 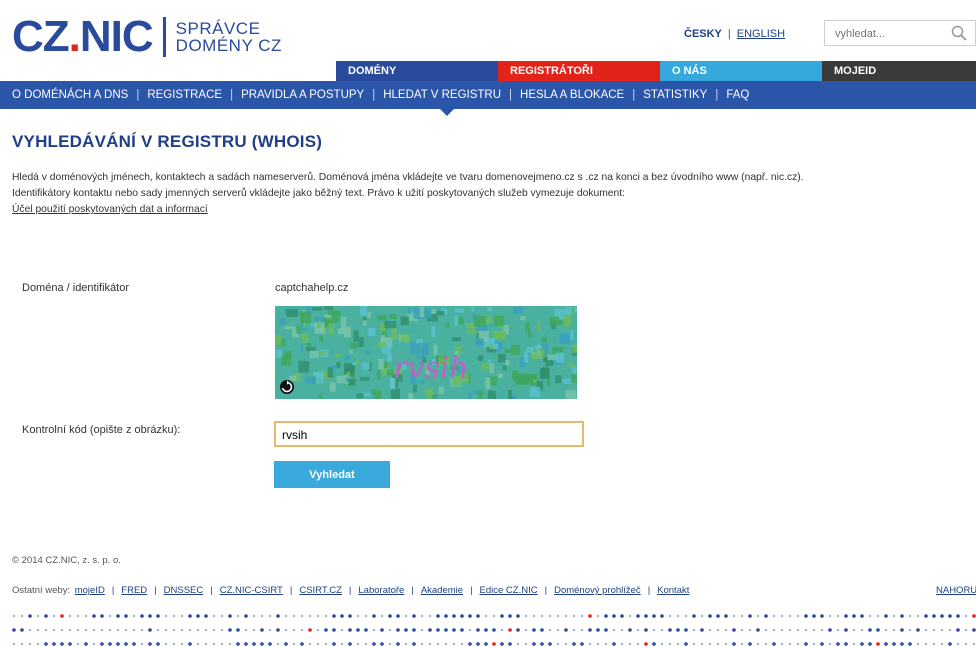 What do you see at coordinates (734, 34) in the screenshot?
I see `language-switch: ČESKY | ENGLISH` at bounding box center [734, 34].